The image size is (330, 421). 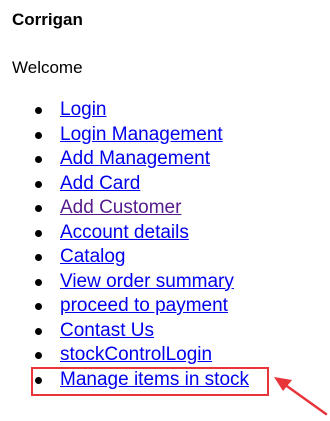 What do you see at coordinates (144, 305) in the screenshot?
I see `proceed-to-payment-link: proceed to payment` at bounding box center [144, 305].